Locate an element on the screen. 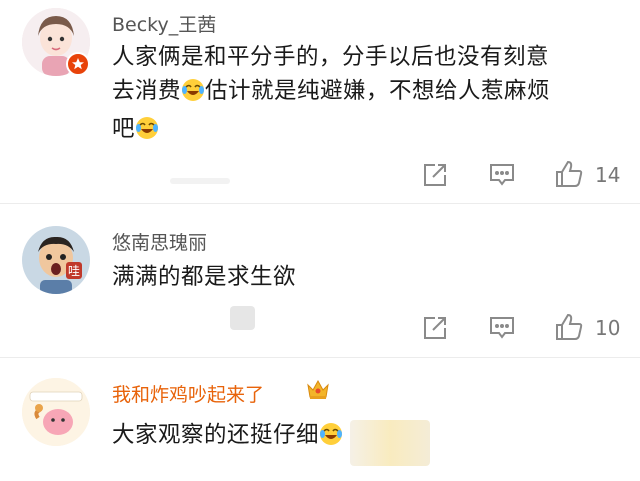 This screenshot has height=481, width=640. comment-line: 满满的都是求生欲 is located at coordinates (204, 277).